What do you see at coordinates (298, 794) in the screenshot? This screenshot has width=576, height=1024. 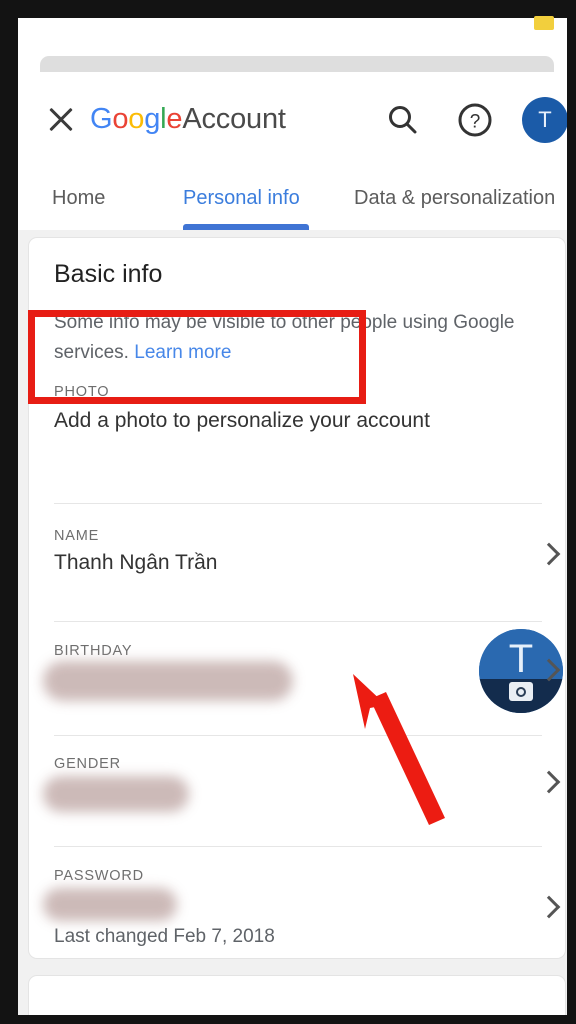 I see `row-gender: GENDER` at bounding box center [298, 794].